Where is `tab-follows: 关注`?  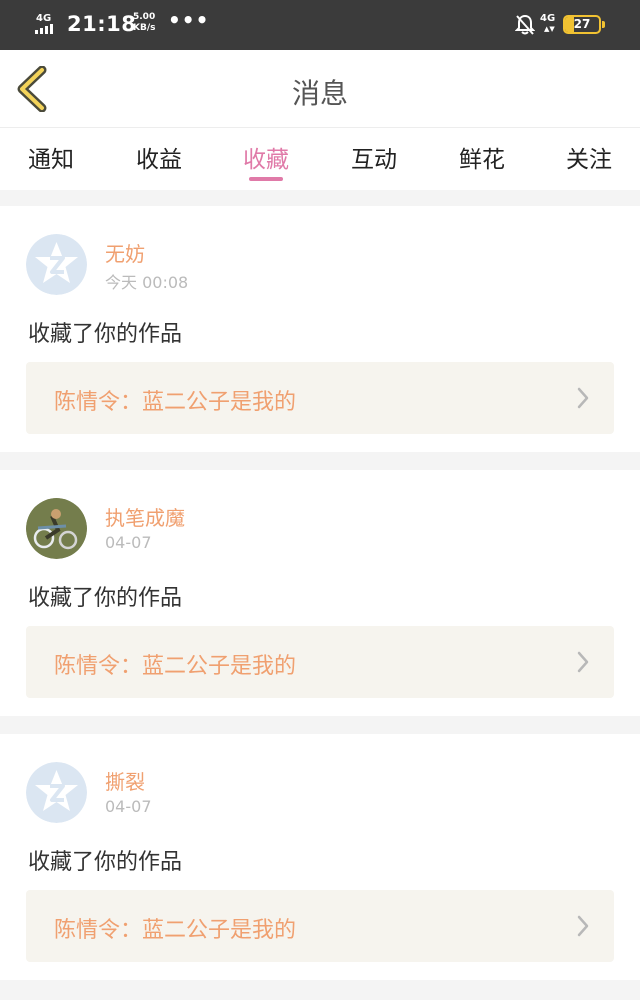 tab-follows: 关注 is located at coordinates (589, 157).